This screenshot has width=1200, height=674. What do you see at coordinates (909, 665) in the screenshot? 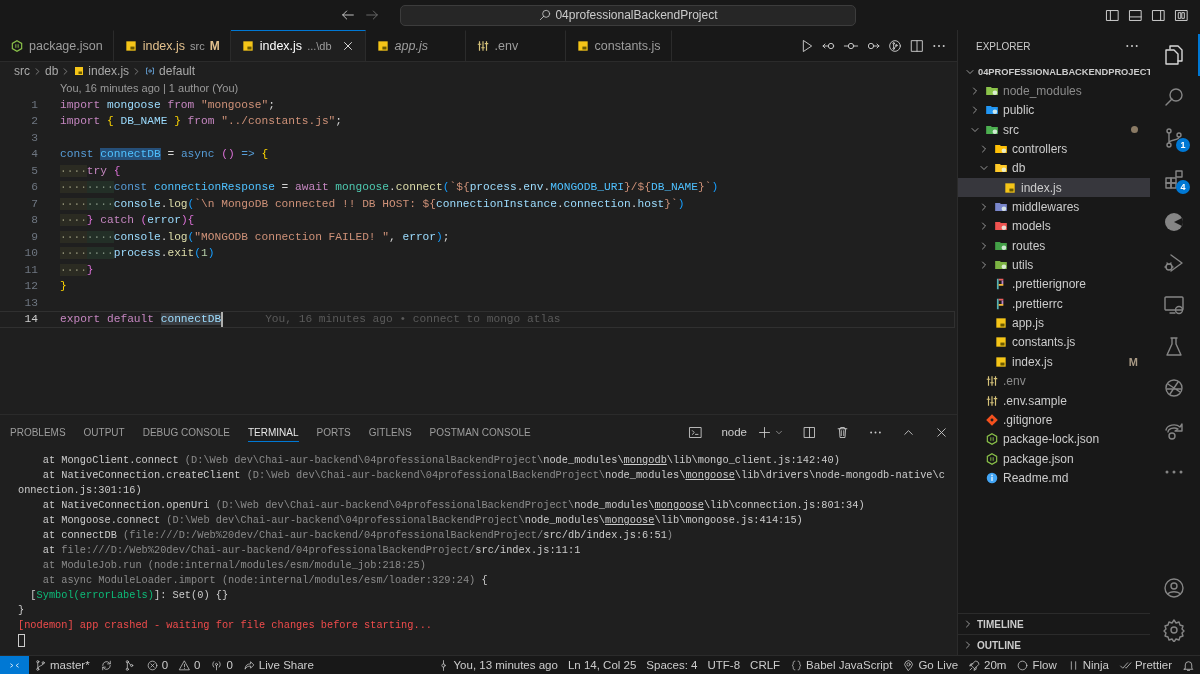
I see `location-pin-icon` at bounding box center [909, 665].